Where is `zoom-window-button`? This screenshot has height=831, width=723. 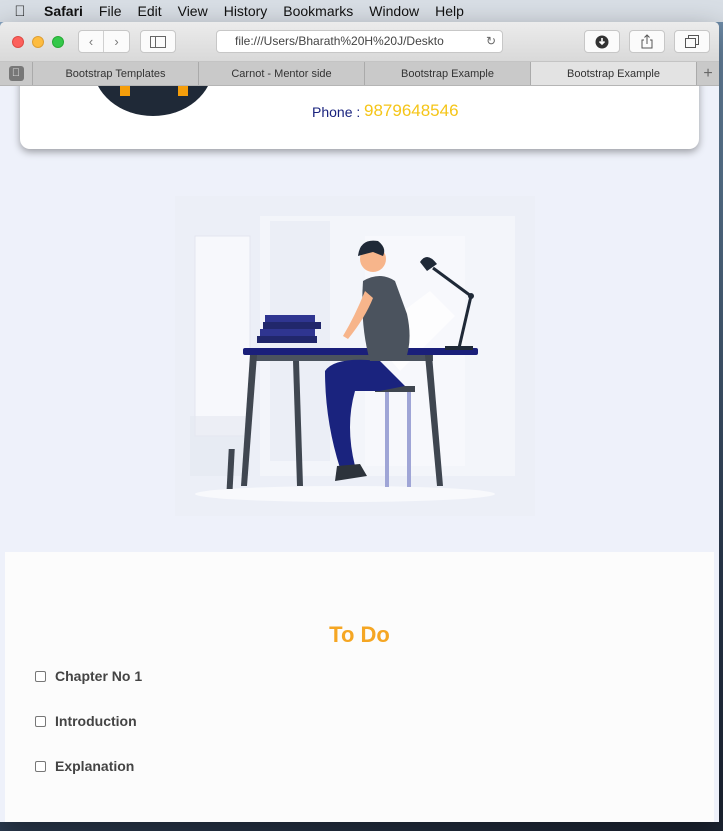 zoom-window-button is located at coordinates (58, 42).